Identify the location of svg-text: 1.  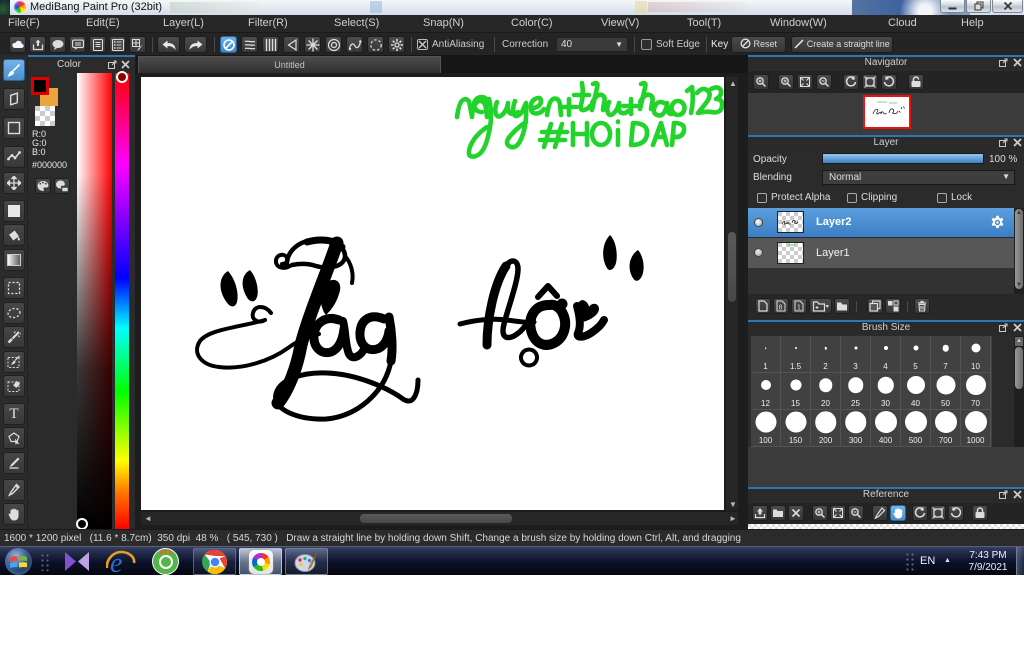
(799, 308).